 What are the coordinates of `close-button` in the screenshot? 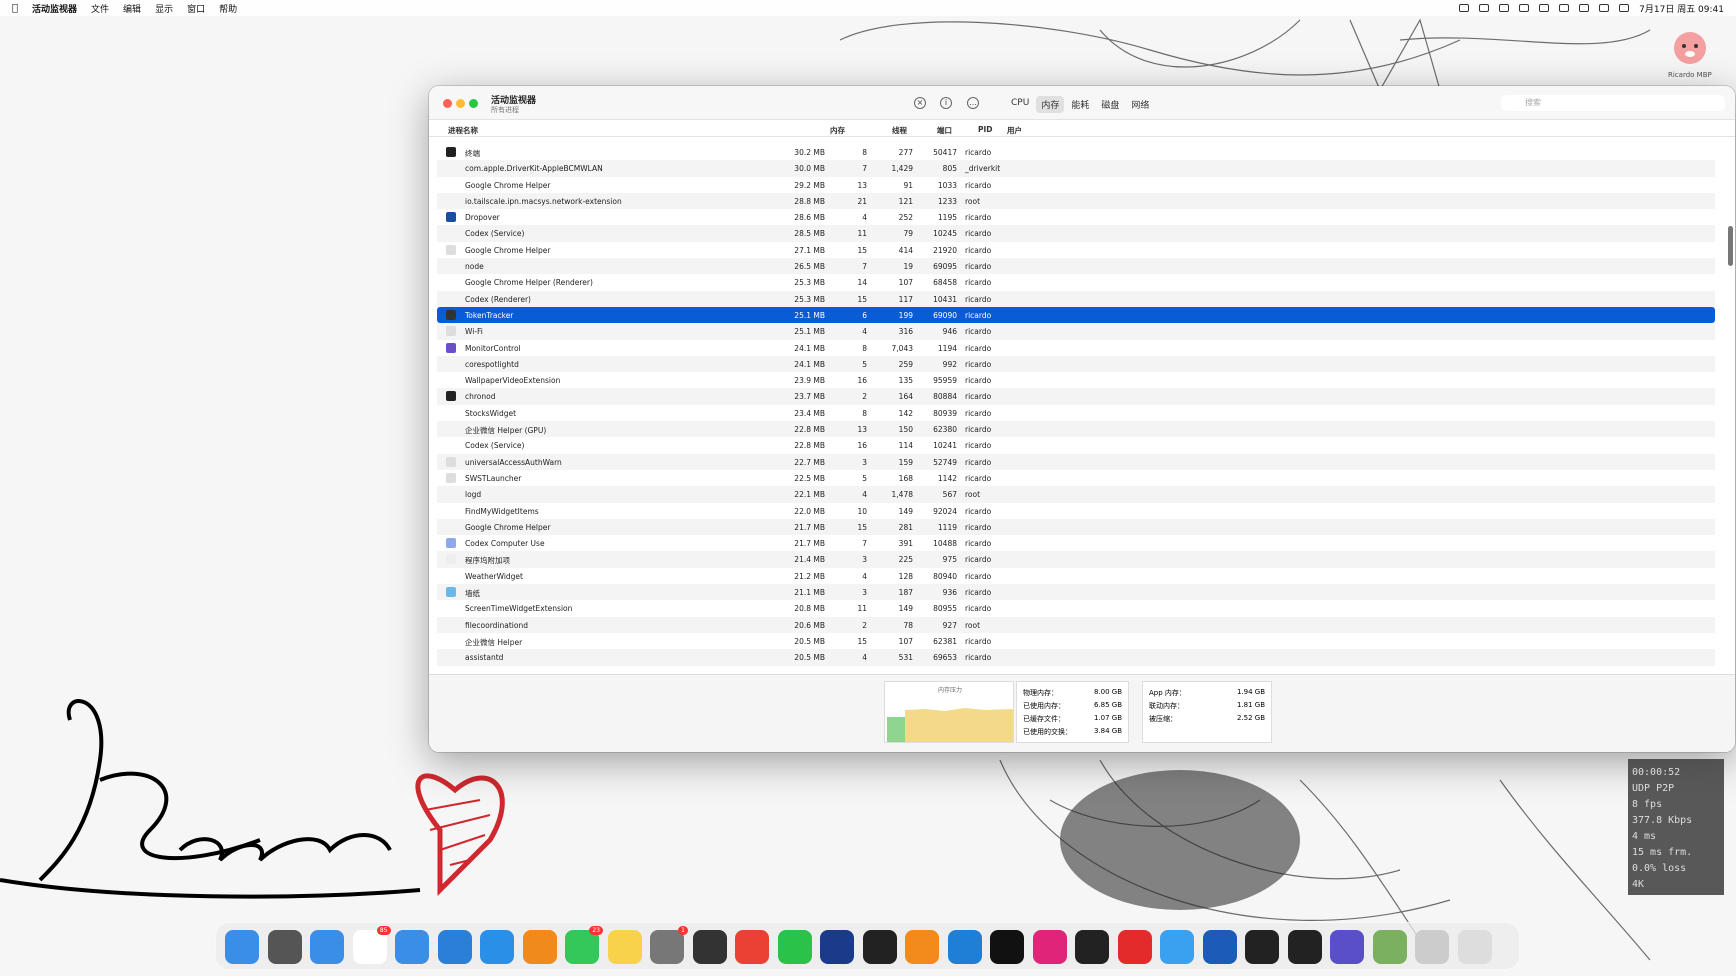 It's located at (447, 103).